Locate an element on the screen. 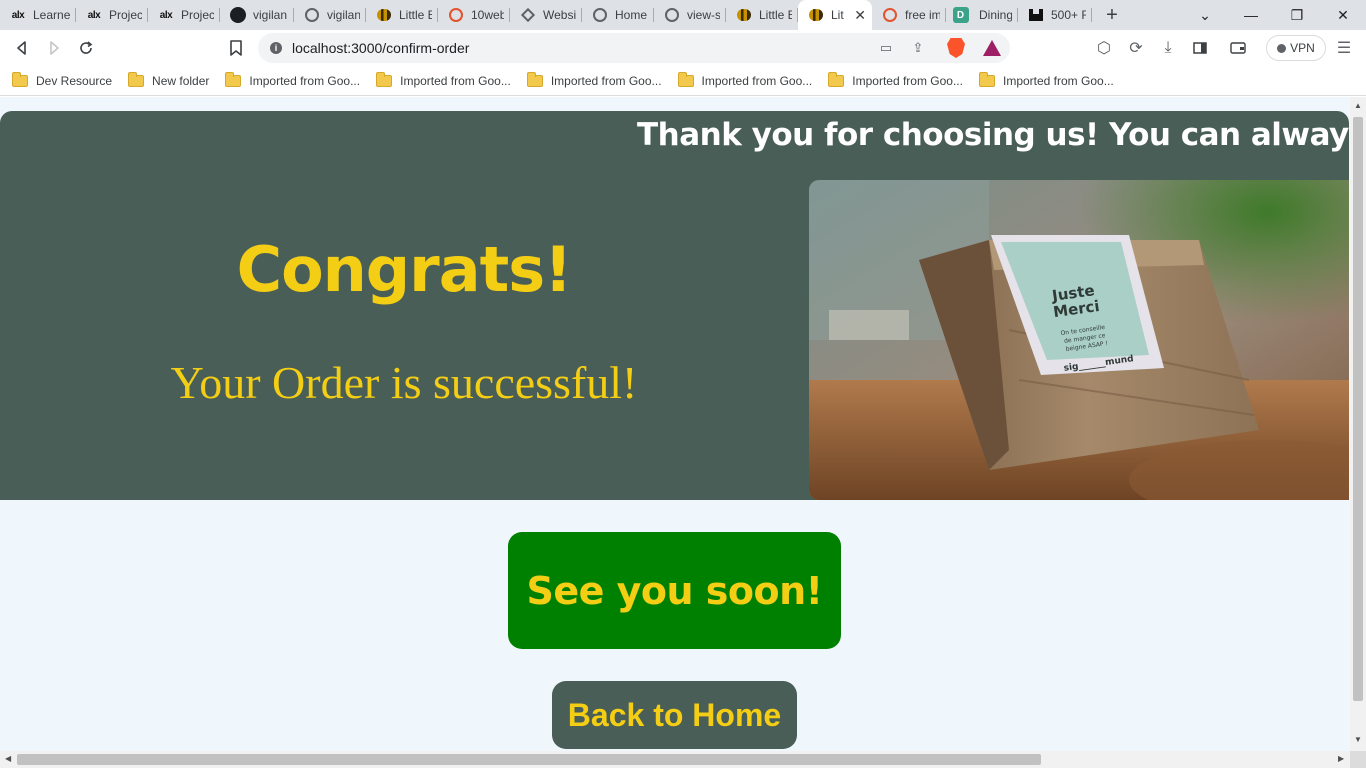  cast-icon: ▭ is located at coordinates (886, 48).